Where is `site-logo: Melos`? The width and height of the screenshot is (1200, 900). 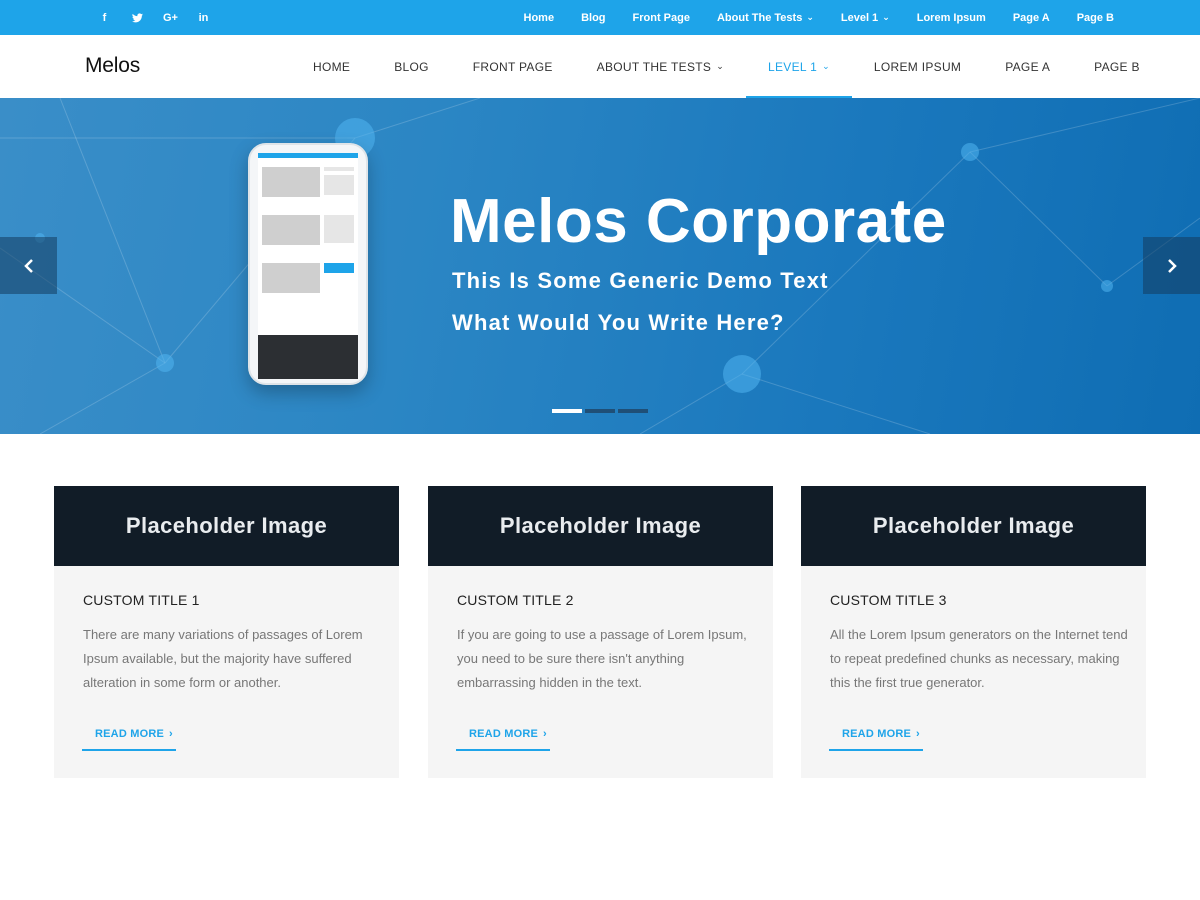
site-logo: Melos is located at coordinates (112, 66).